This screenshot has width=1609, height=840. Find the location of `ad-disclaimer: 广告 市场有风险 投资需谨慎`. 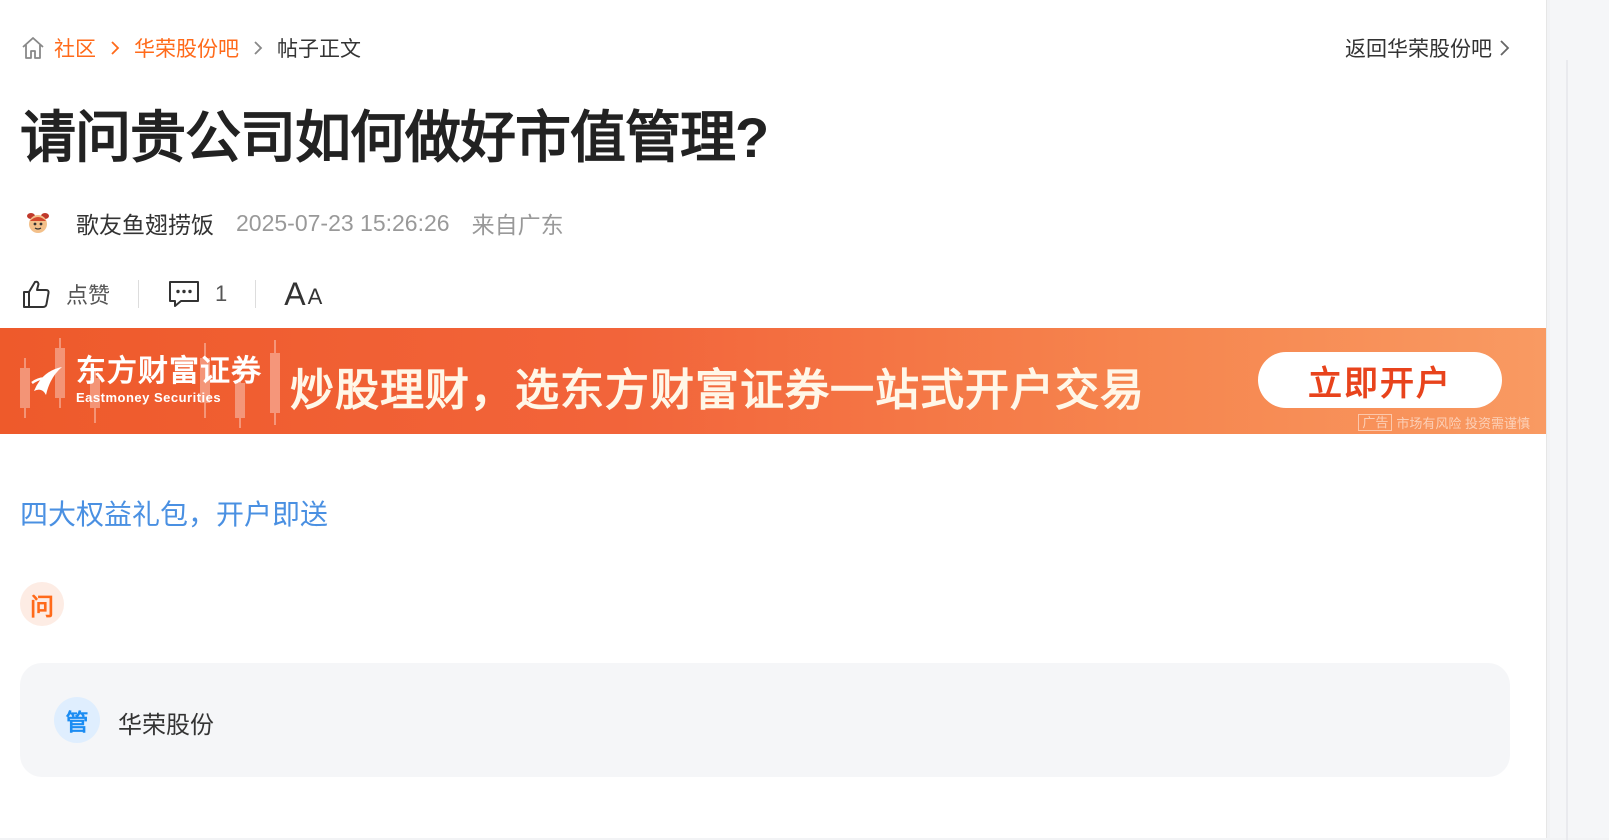

ad-disclaimer: 广告 市场有风险 投资需谨慎 is located at coordinates (1444, 422).